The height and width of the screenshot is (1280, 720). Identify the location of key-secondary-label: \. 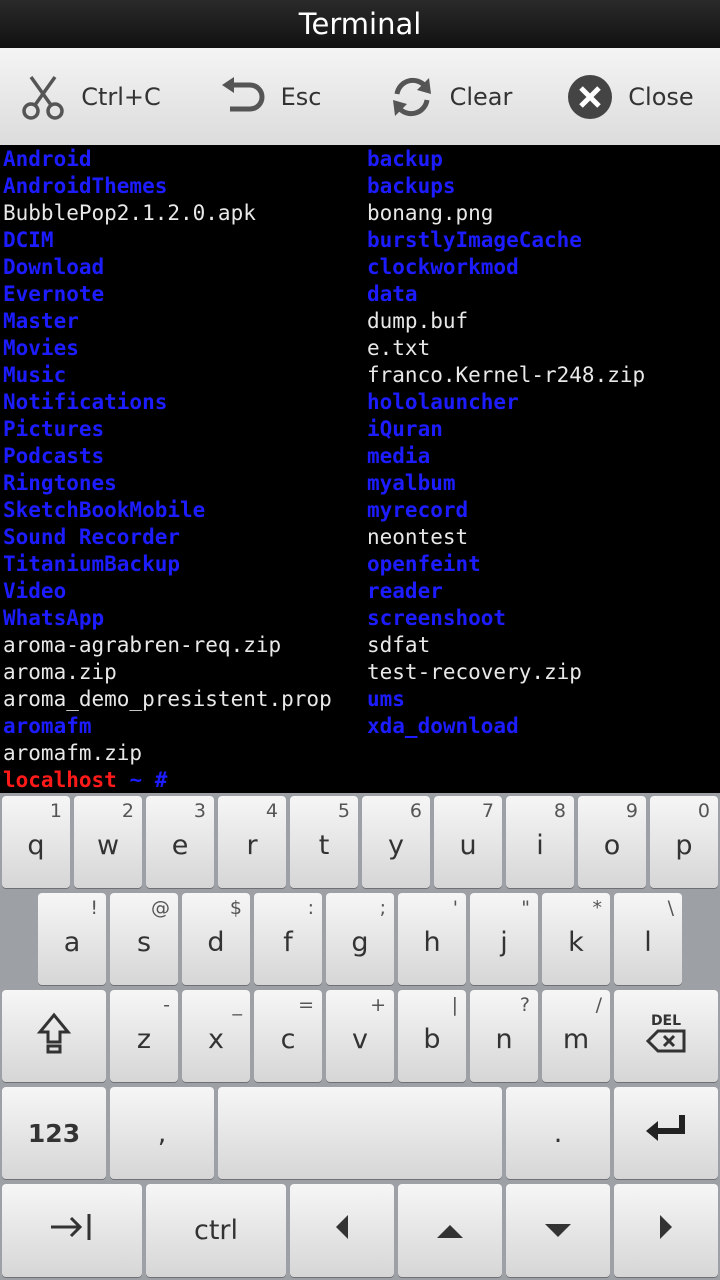
(670, 908).